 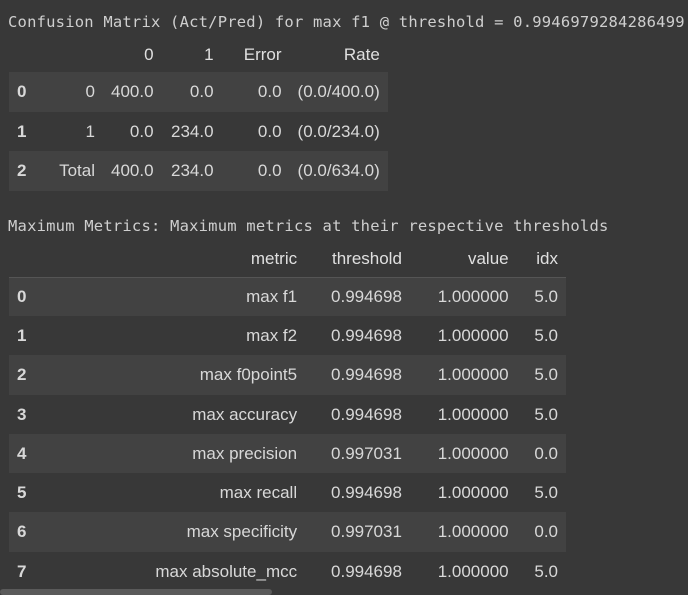 I want to click on column-header: metric, so click(x=274, y=258).